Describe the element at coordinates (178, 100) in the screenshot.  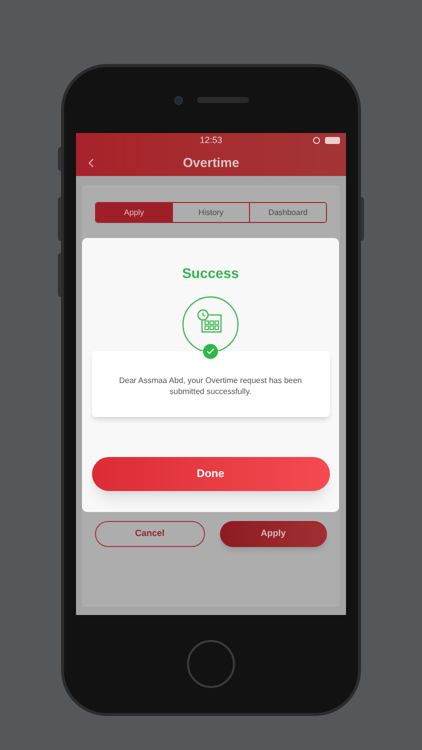
I see `camera-icon` at that location.